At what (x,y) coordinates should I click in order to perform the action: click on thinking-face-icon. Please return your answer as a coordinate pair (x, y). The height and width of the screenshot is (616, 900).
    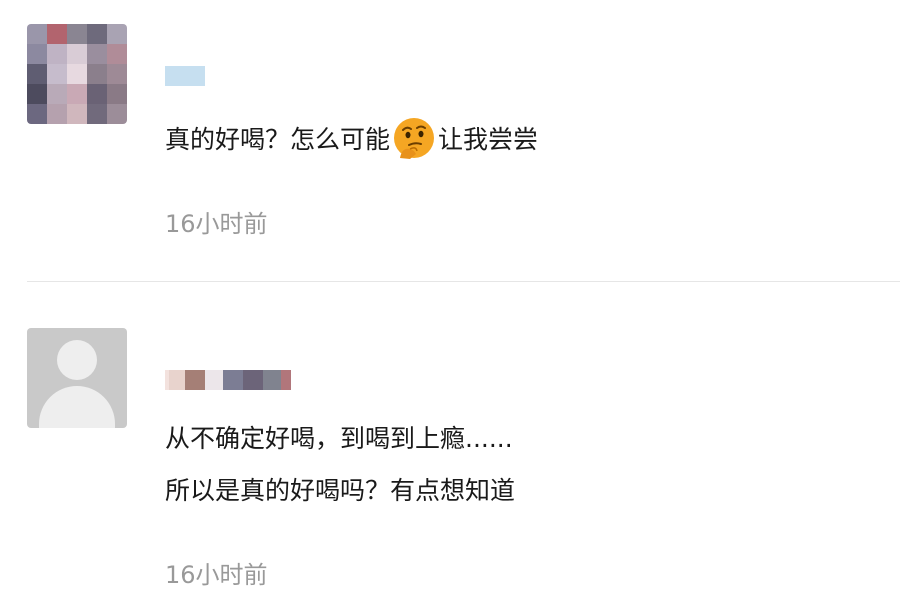
    Looking at the image, I should click on (414, 138).